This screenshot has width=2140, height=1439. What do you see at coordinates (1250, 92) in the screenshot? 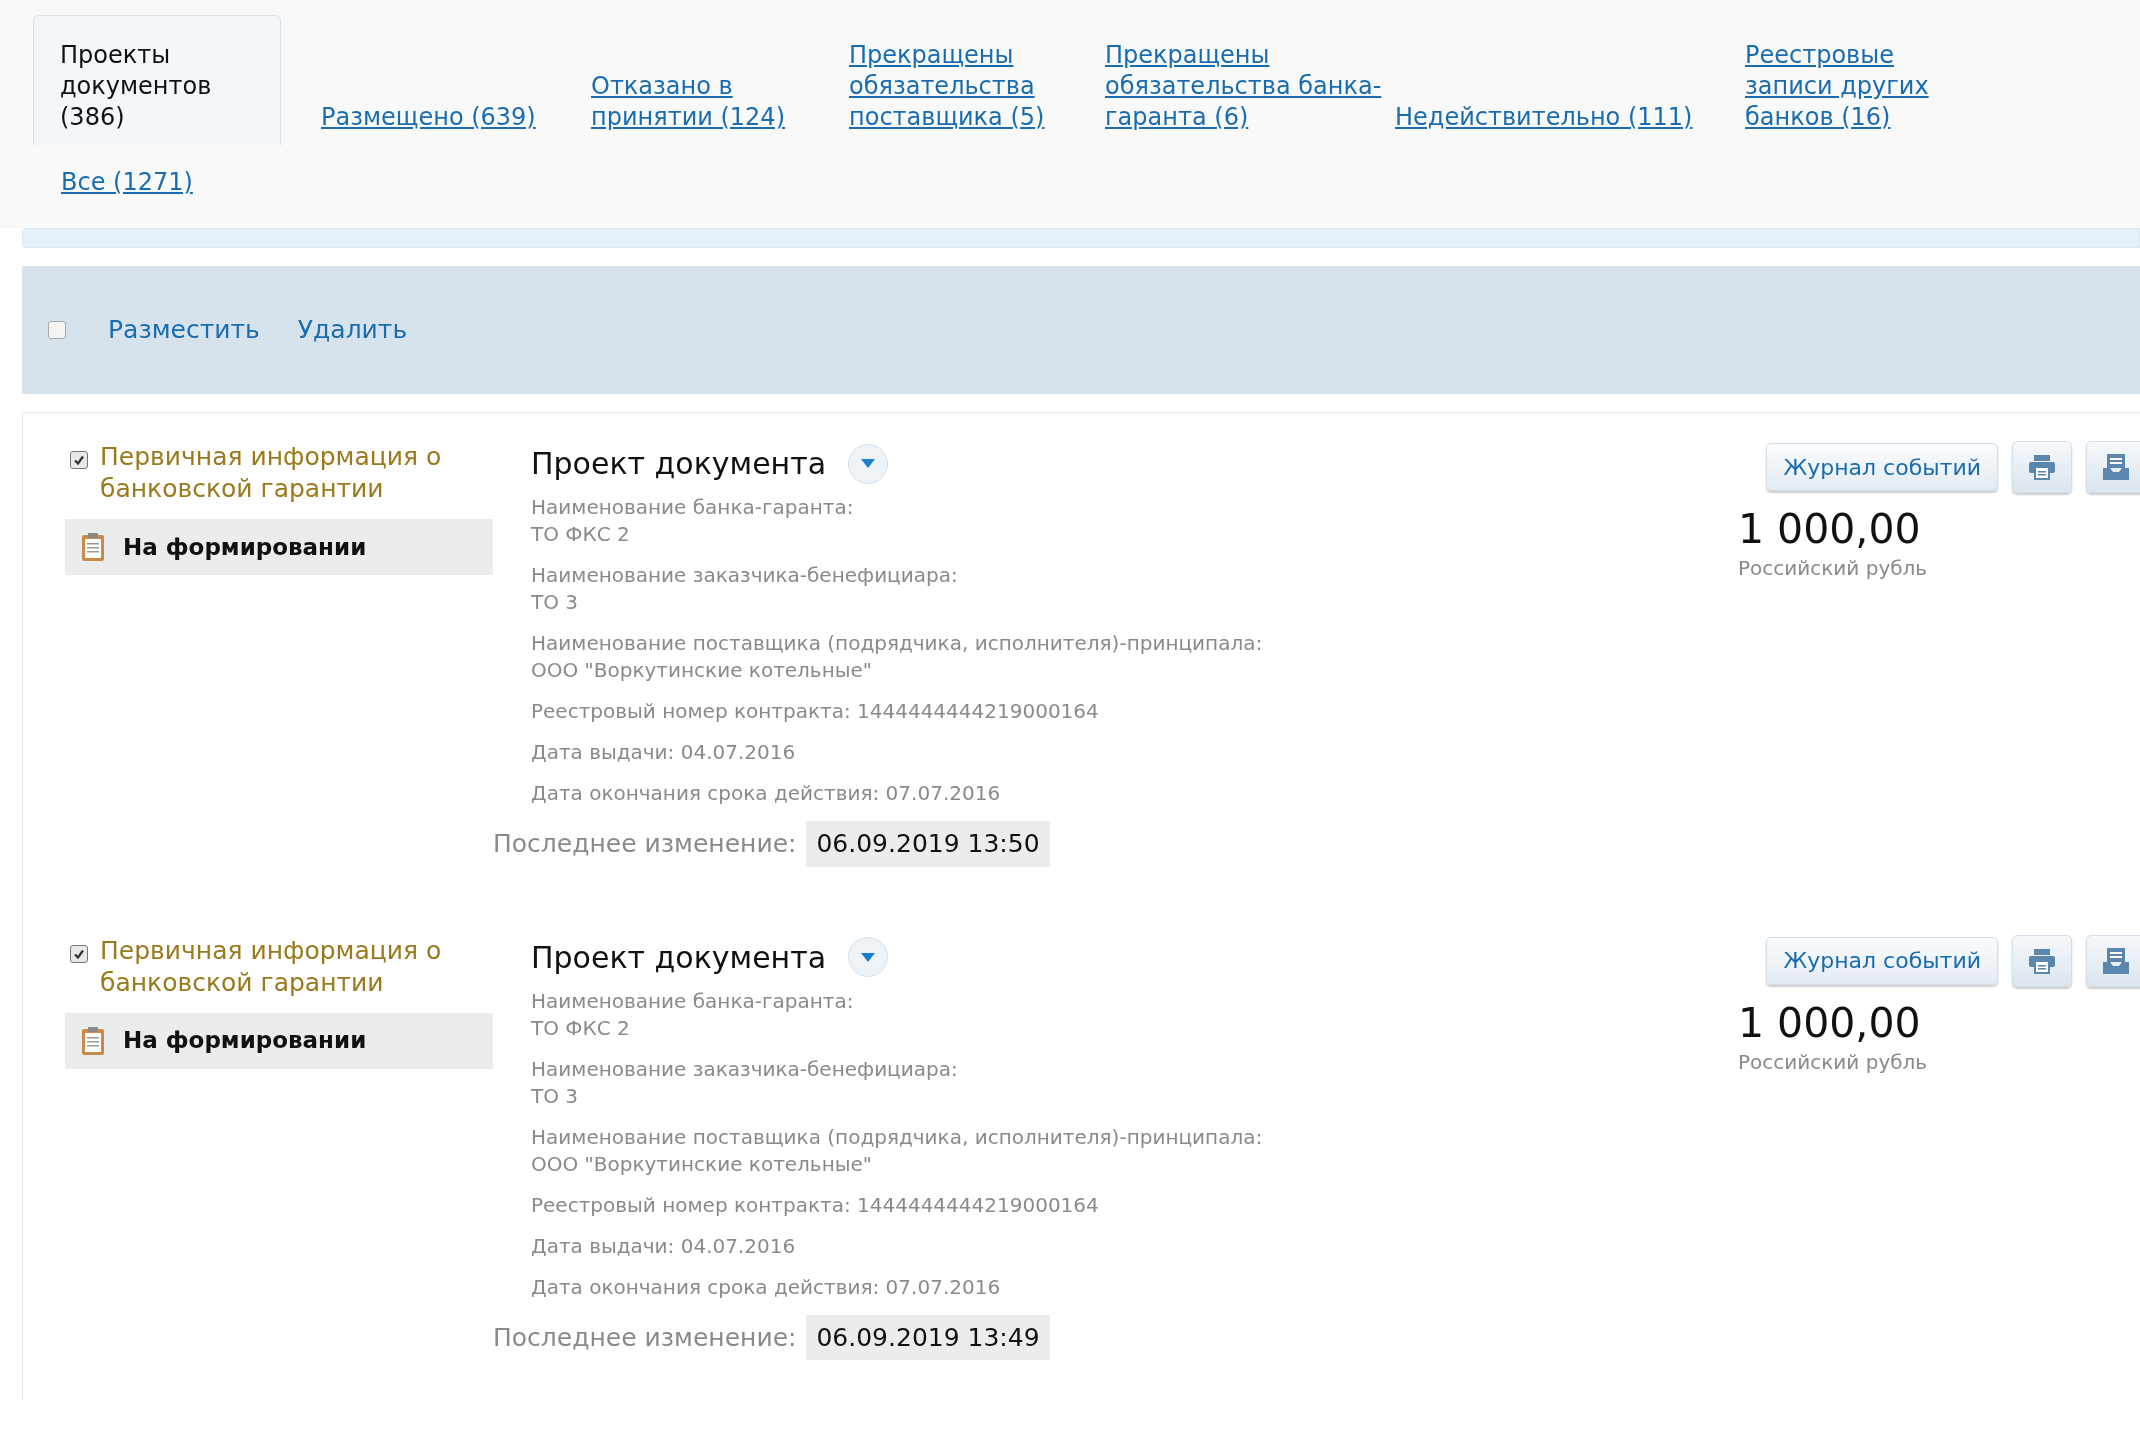
I see `tab: Прекращены обязательства банка-гаранта (6)` at bounding box center [1250, 92].